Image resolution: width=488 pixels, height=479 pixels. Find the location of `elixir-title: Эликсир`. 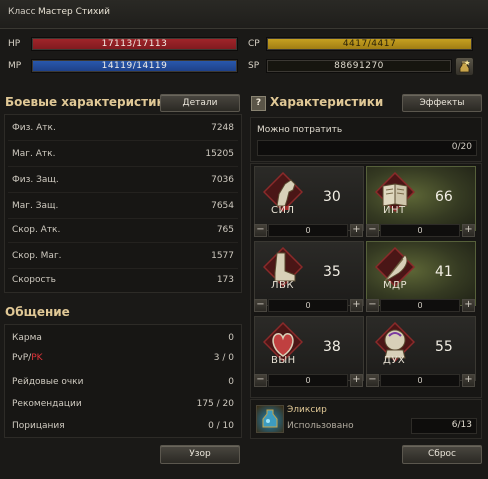

elixir-title: Эликсир is located at coordinates (307, 410).